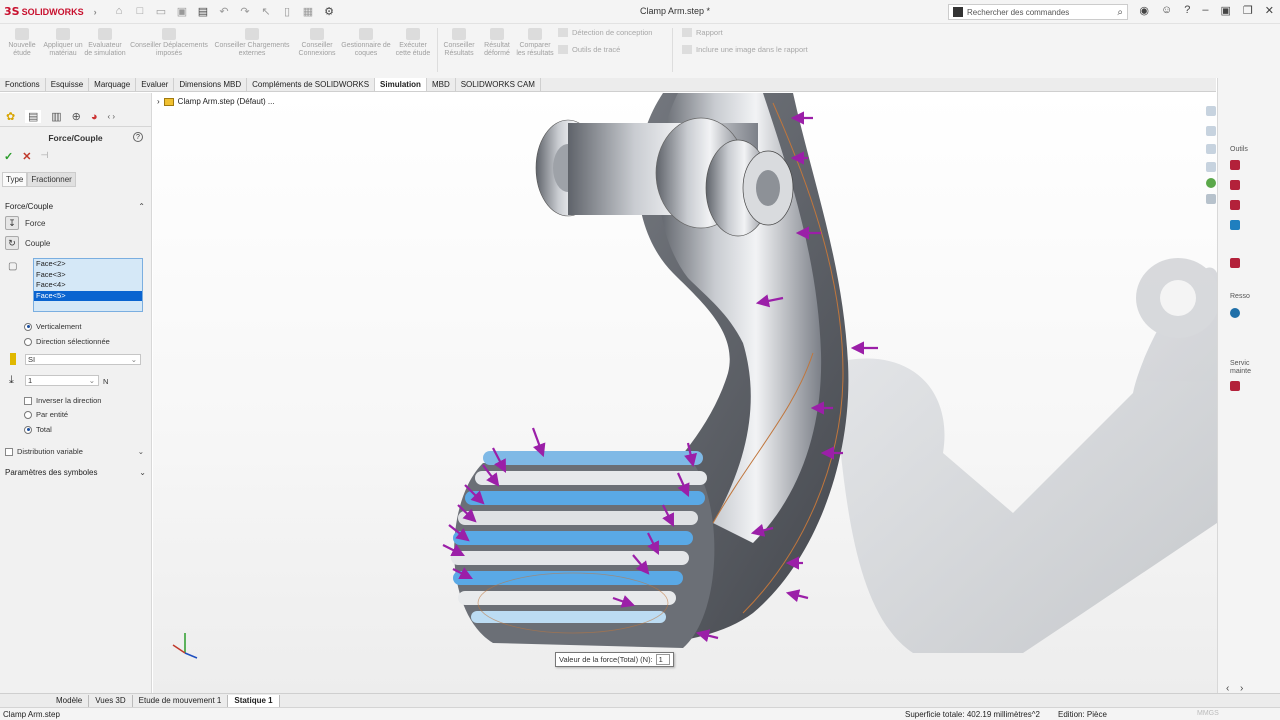 The height and width of the screenshot is (720, 1280). Describe the element at coordinates (626, 93) in the screenshot. I see `view-orientation-icon: ◆` at that location.